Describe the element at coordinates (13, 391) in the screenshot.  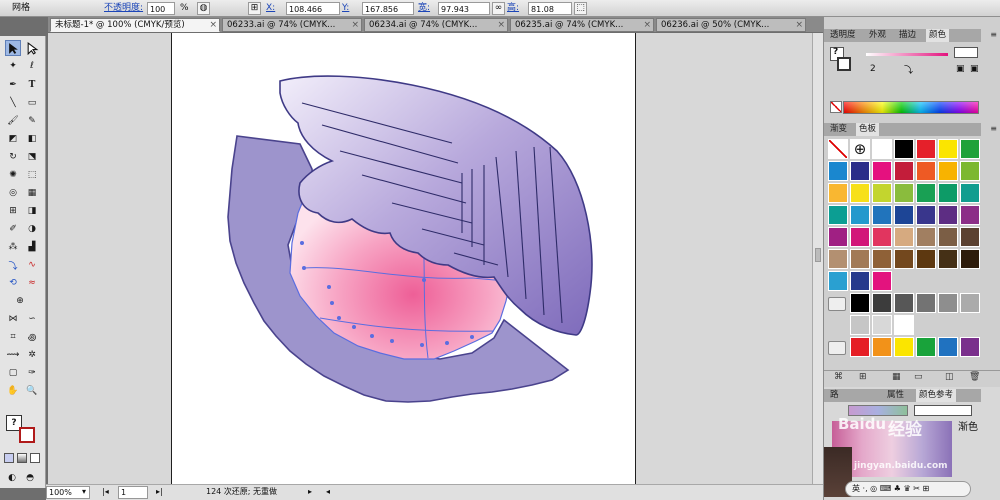
I see `hand-tool-icon: ✋` at that location.